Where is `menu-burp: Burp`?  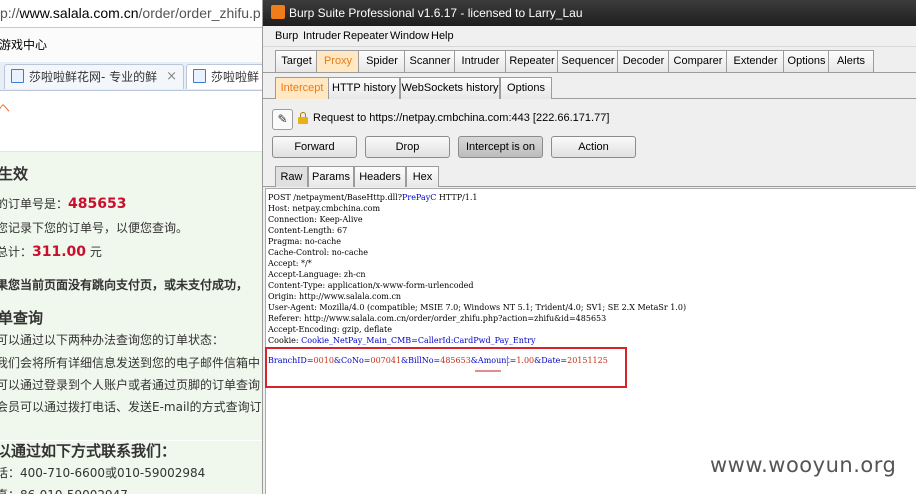 menu-burp: Burp is located at coordinates (286, 36).